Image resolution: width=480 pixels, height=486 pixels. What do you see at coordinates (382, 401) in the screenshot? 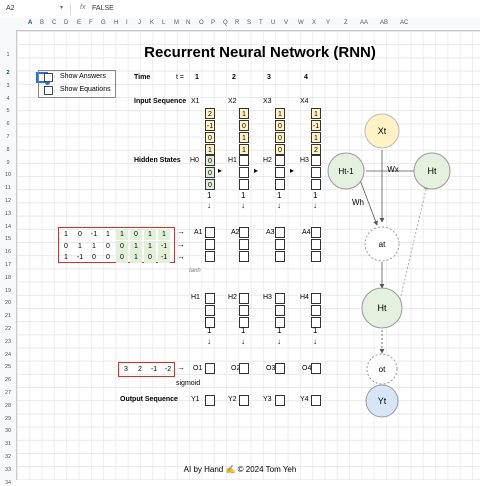
I see `yt-label: Yt` at bounding box center [382, 401].